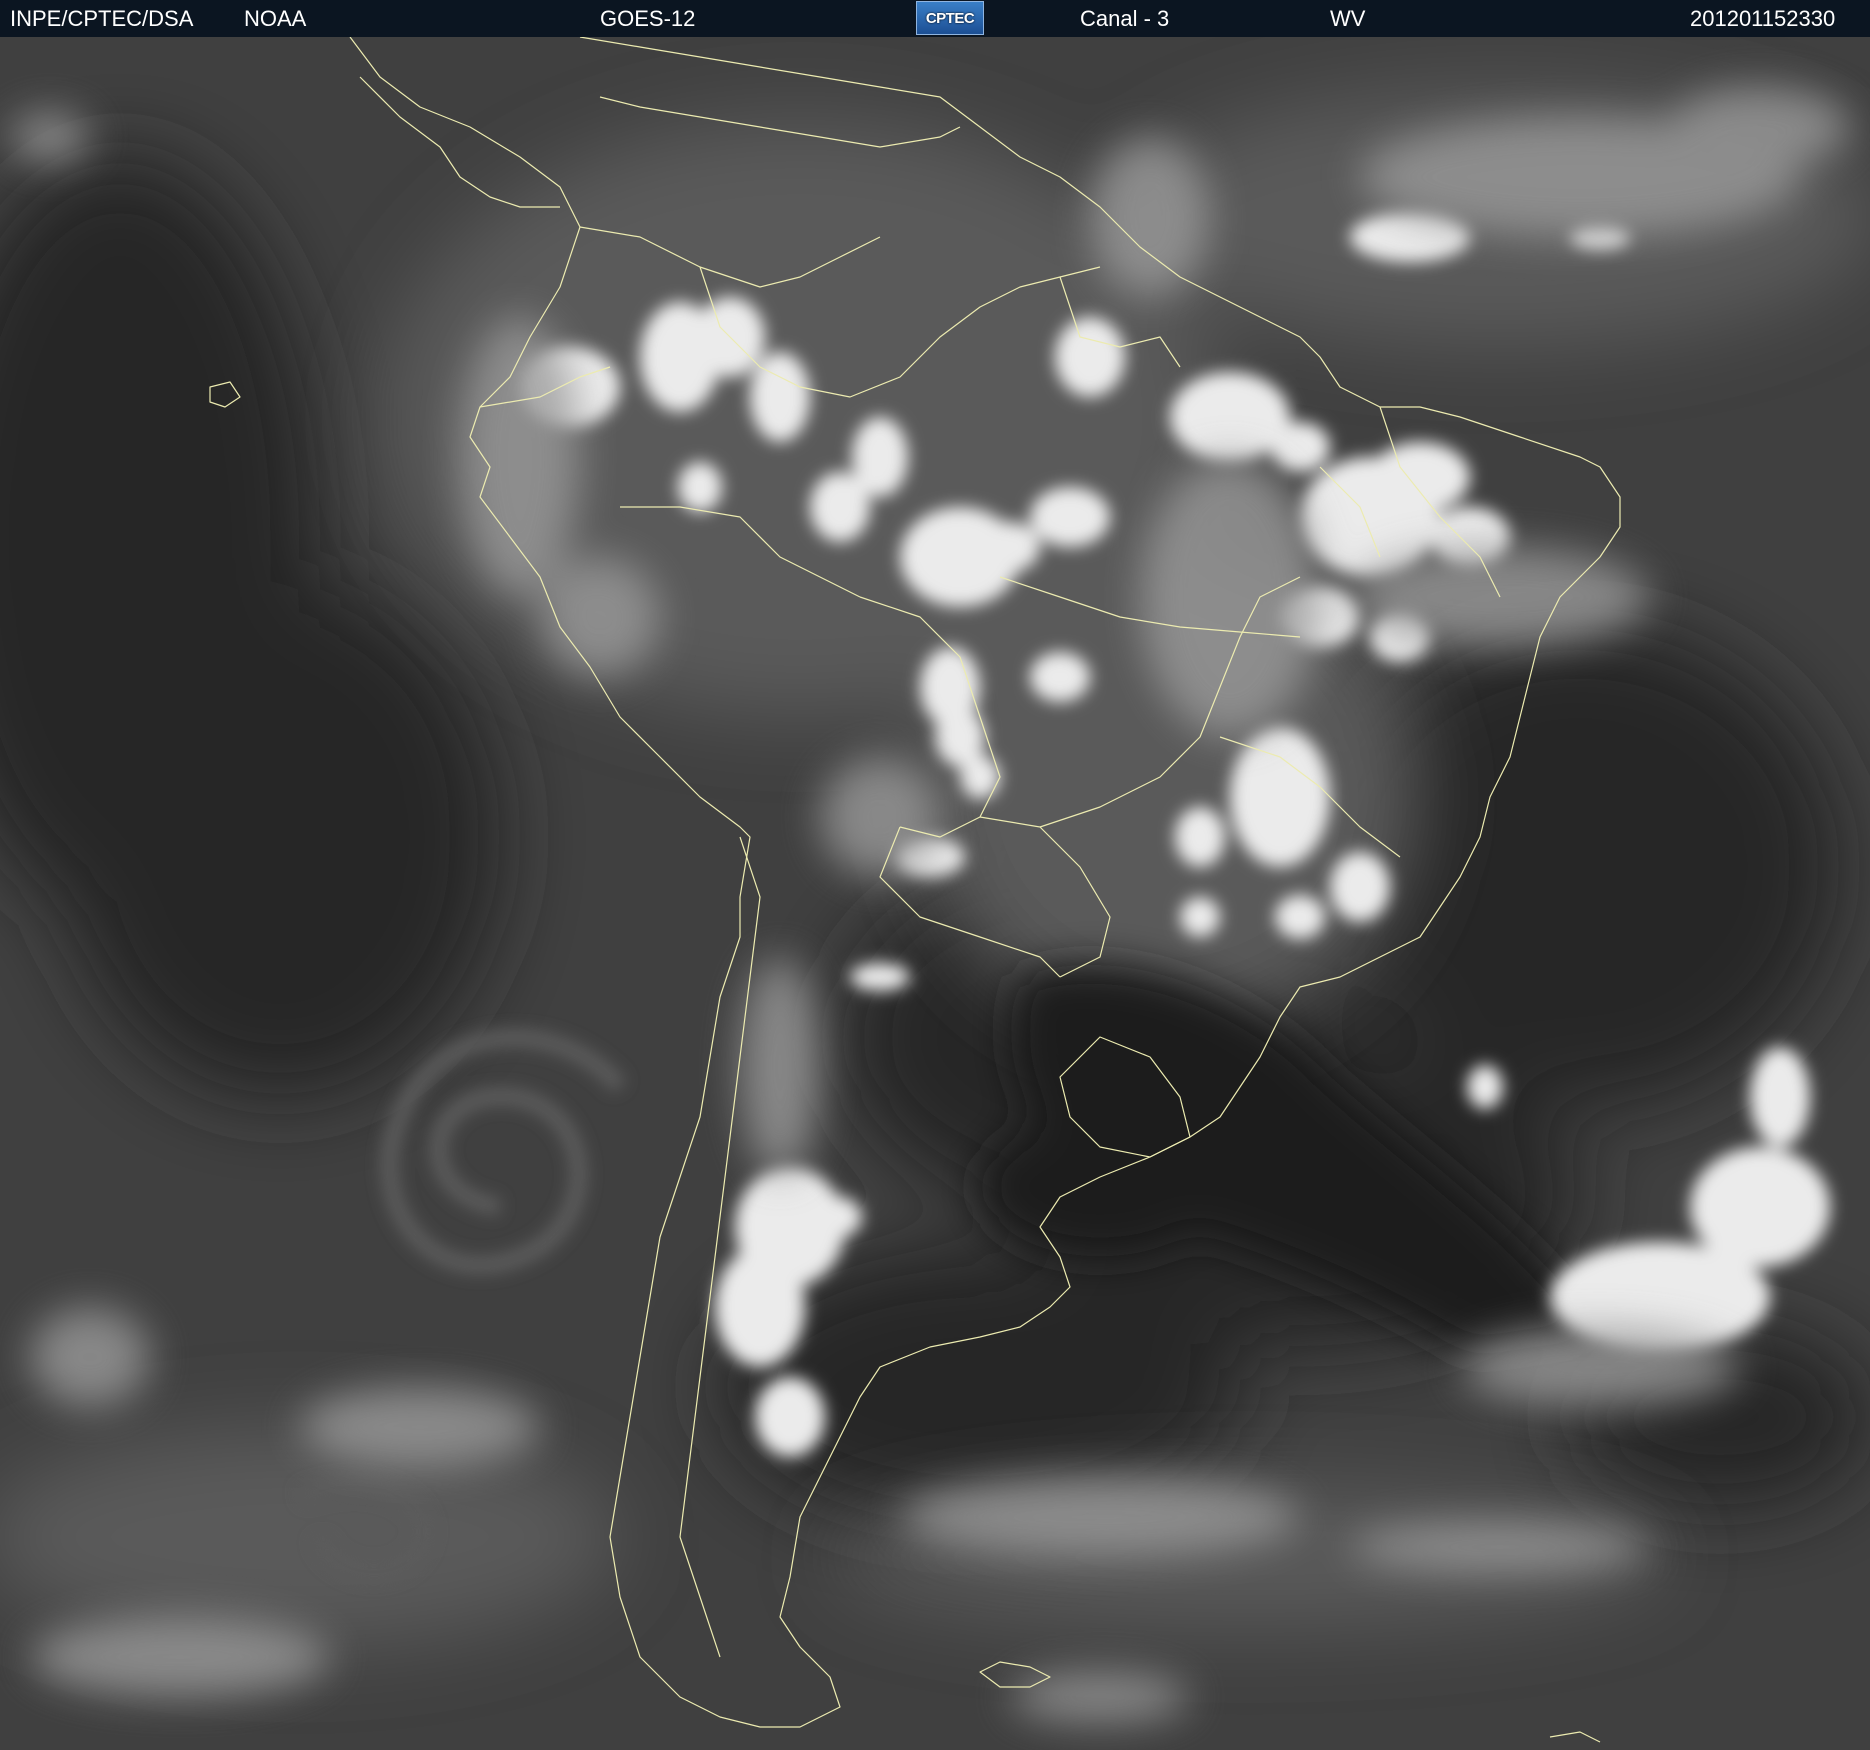 This screenshot has width=1870, height=1750. What do you see at coordinates (1763, 18) in the screenshot?
I see `timestamp-label: 201201152330` at bounding box center [1763, 18].